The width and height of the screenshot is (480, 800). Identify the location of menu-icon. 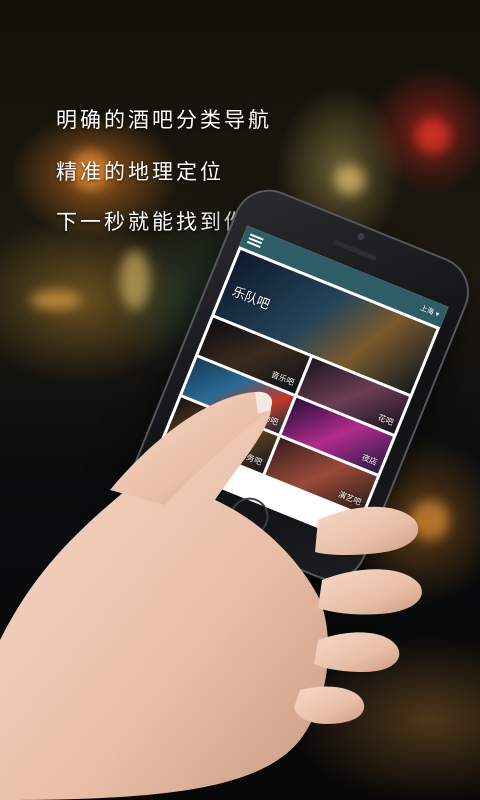
(255, 241).